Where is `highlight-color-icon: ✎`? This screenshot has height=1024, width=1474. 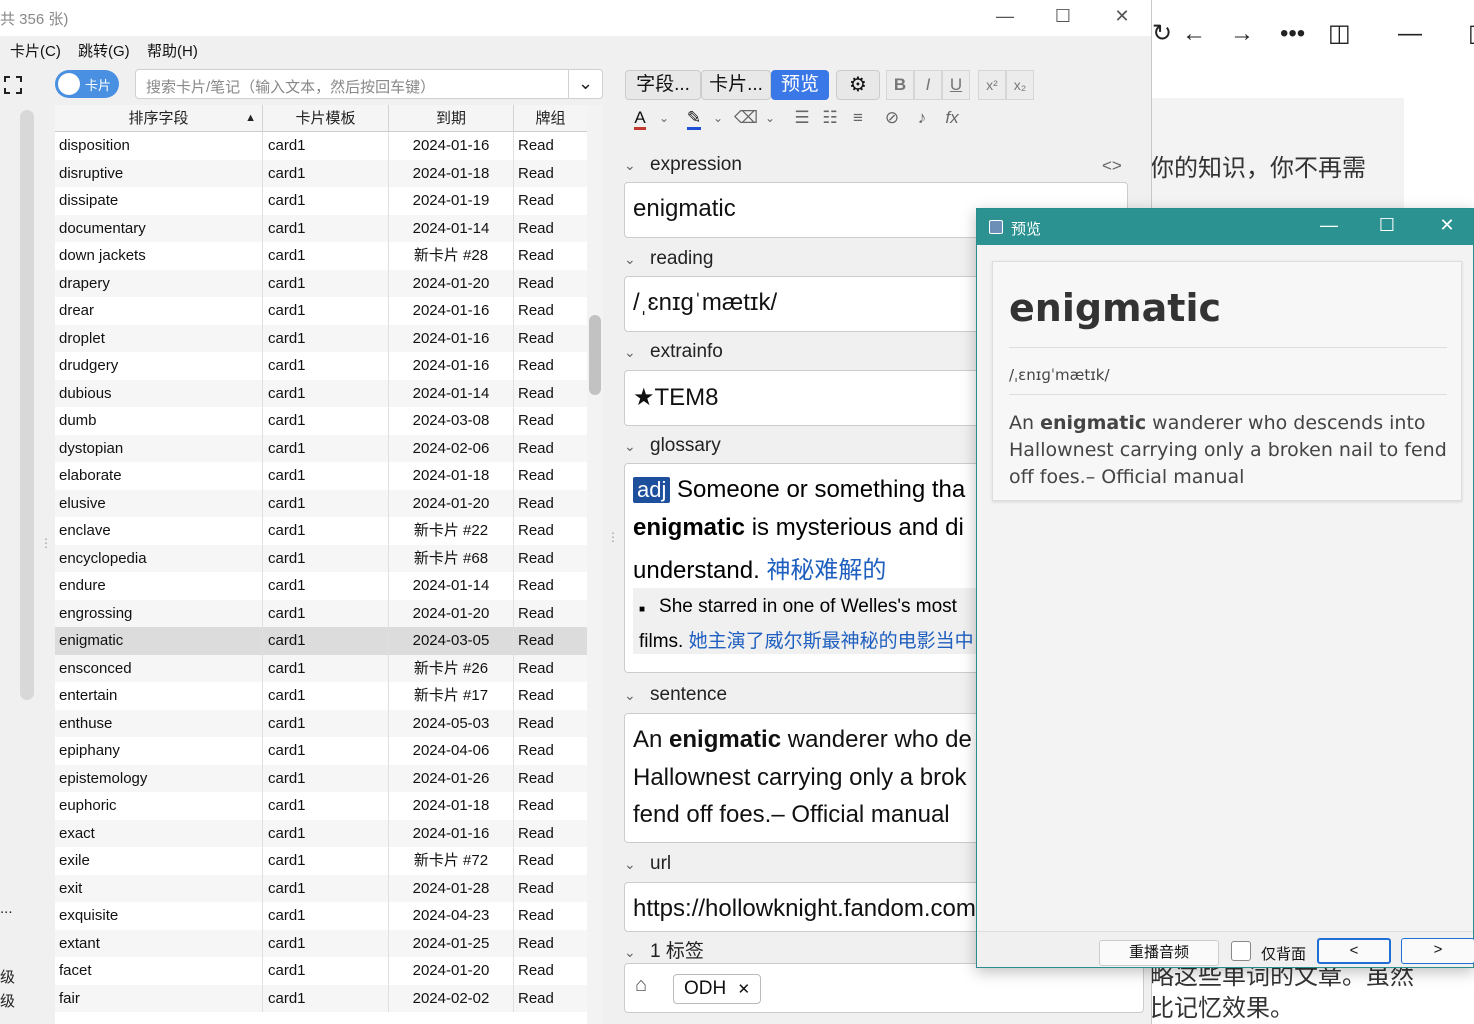 highlight-color-icon: ✎ is located at coordinates (694, 119).